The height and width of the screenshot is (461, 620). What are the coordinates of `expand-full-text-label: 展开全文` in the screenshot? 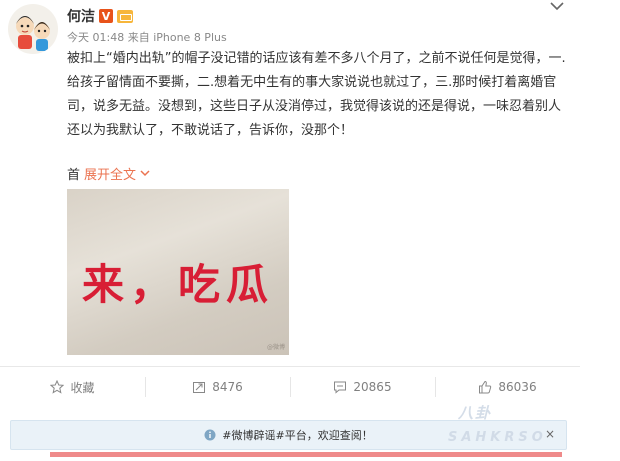 It's located at (110, 175).